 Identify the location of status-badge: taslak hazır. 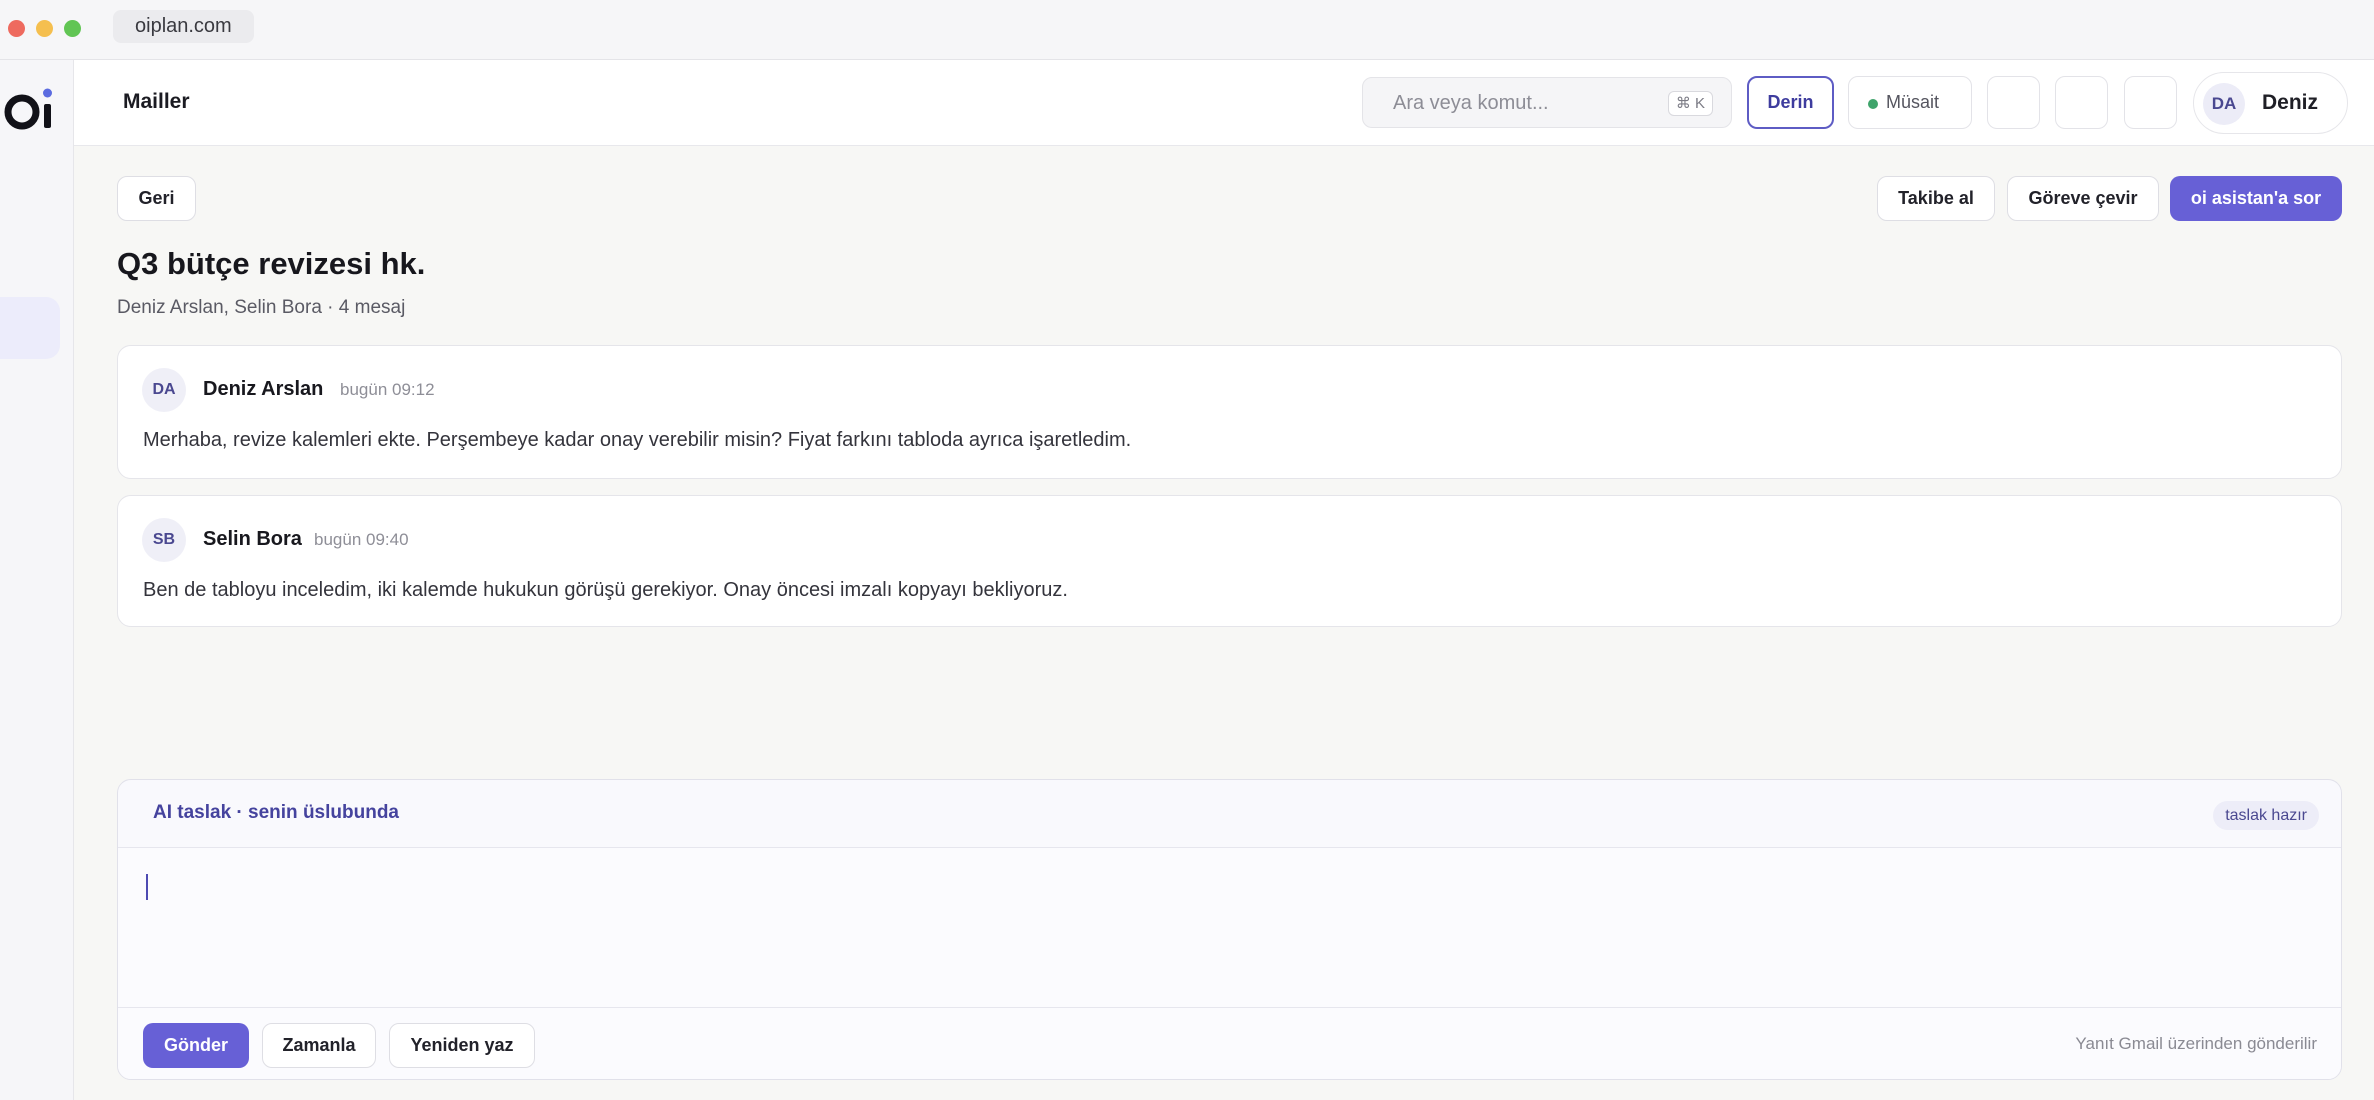
(2266, 815).